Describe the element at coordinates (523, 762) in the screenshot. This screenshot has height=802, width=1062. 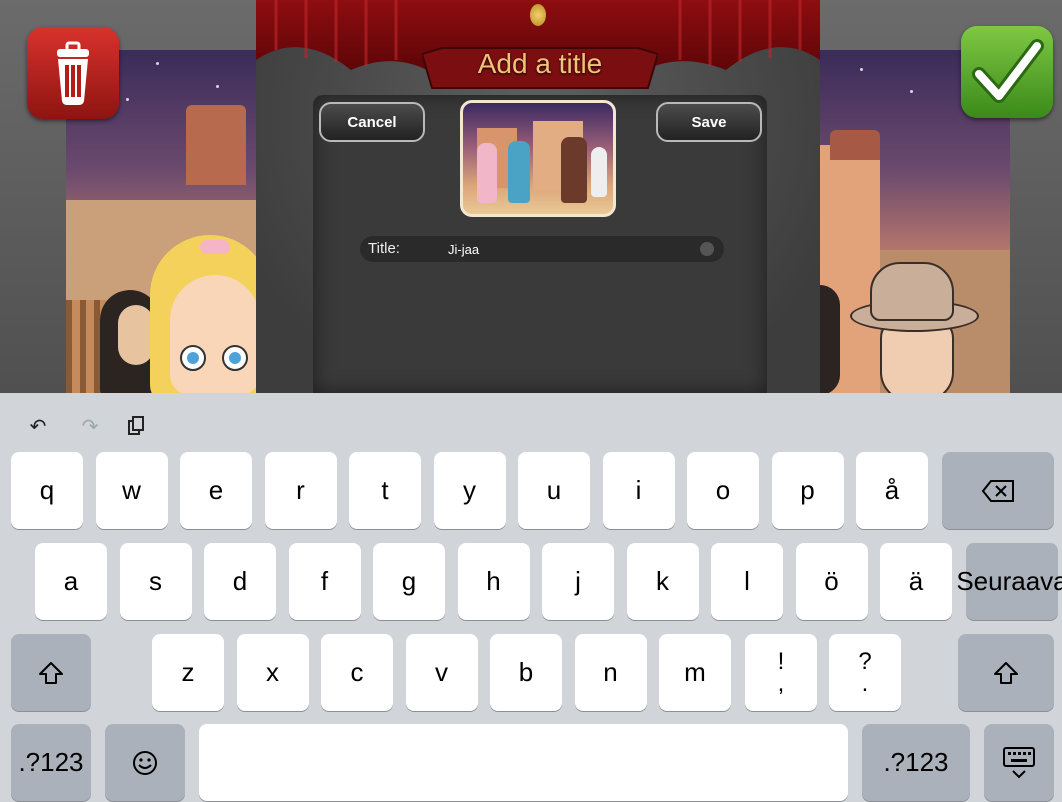
I see `space-key` at that location.